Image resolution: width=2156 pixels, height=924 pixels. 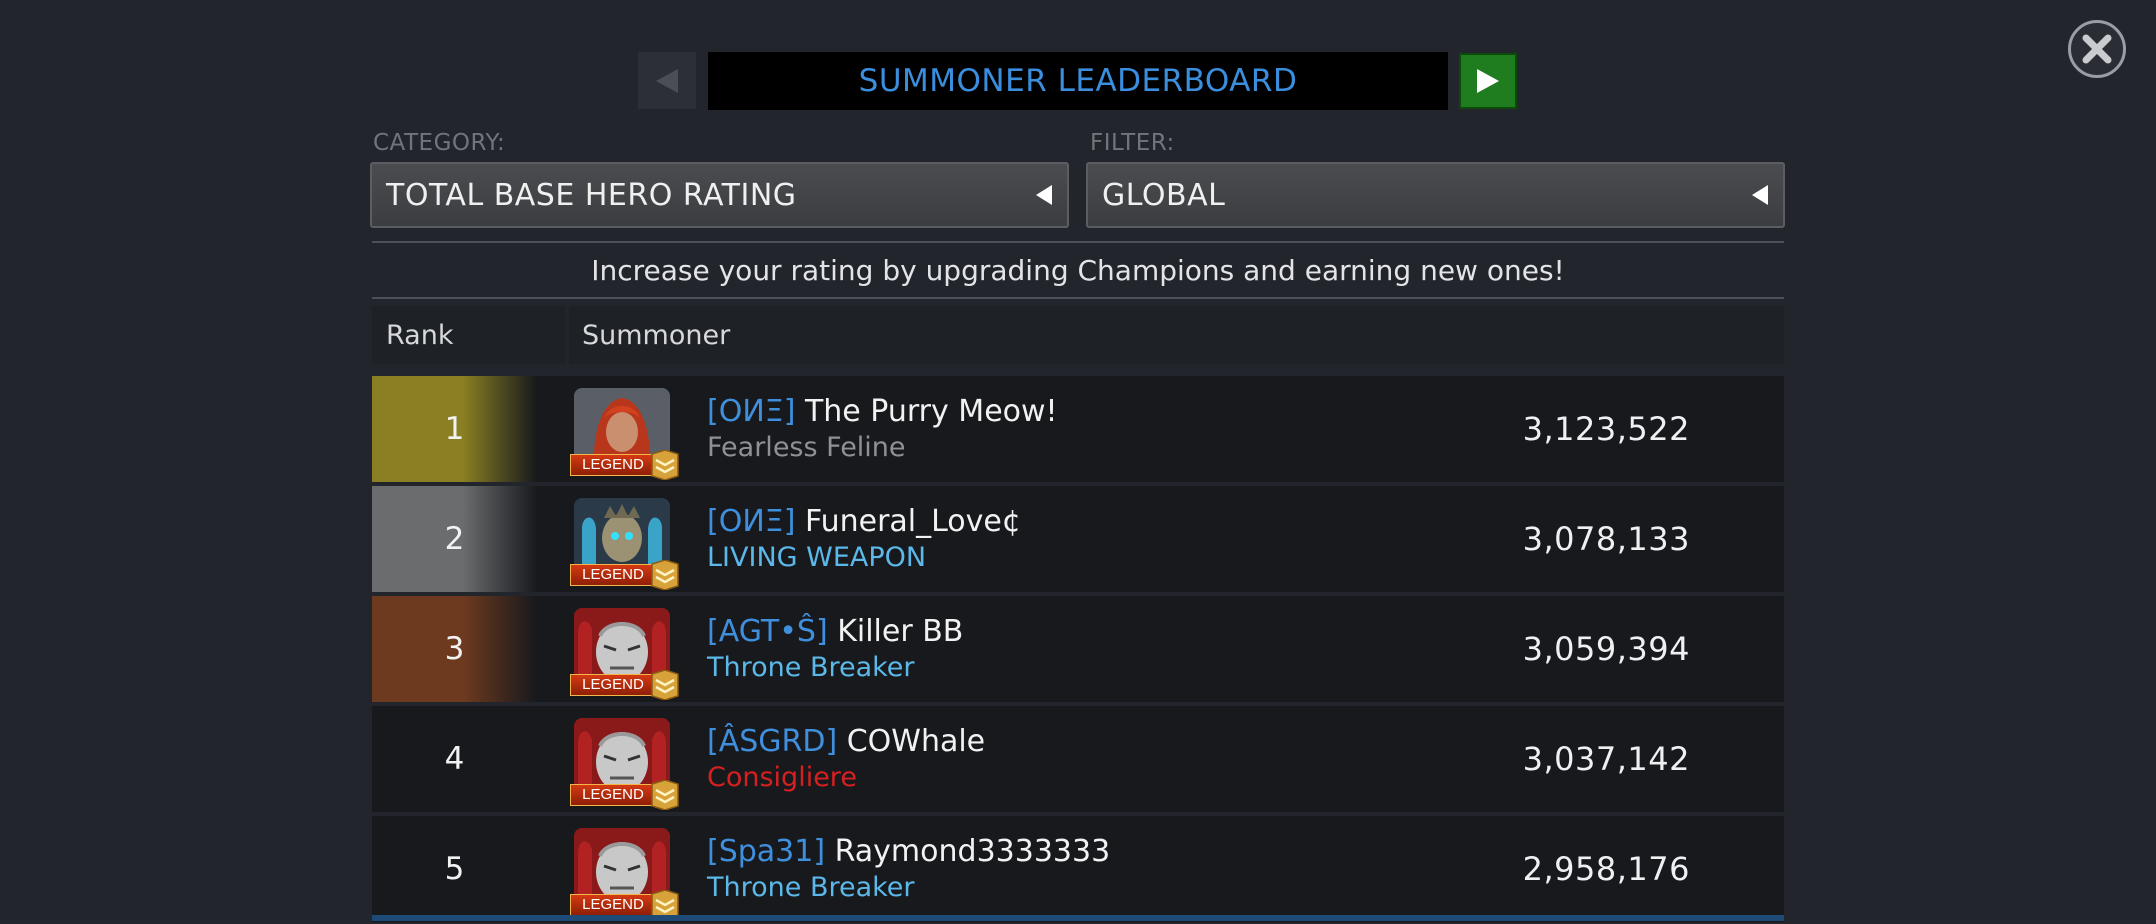 I want to click on hero-rating-value: 2,958,176, so click(x=1606, y=869).